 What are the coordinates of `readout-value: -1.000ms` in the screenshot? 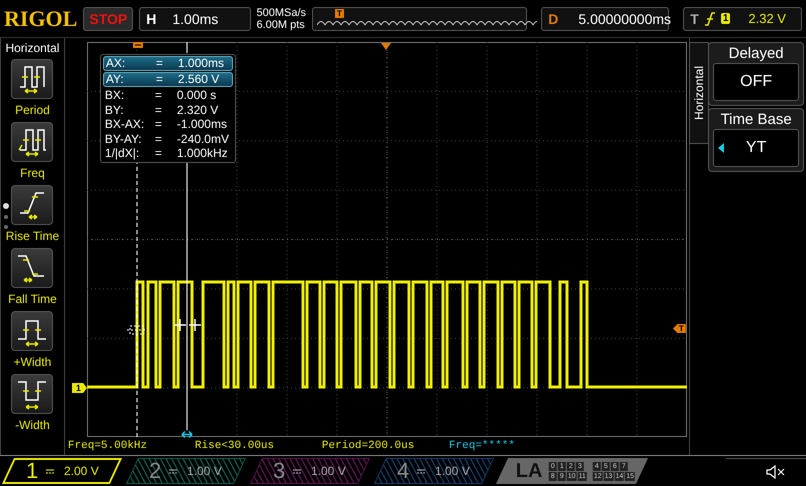 It's located at (202, 124).